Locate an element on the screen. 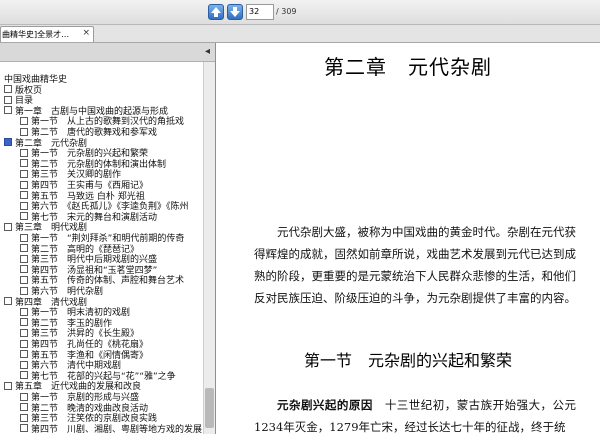 This screenshot has height=434, width=600. bookmark-section: 第四节 汤显祖和“玉茗堂四梦” is located at coordinates (89, 270).